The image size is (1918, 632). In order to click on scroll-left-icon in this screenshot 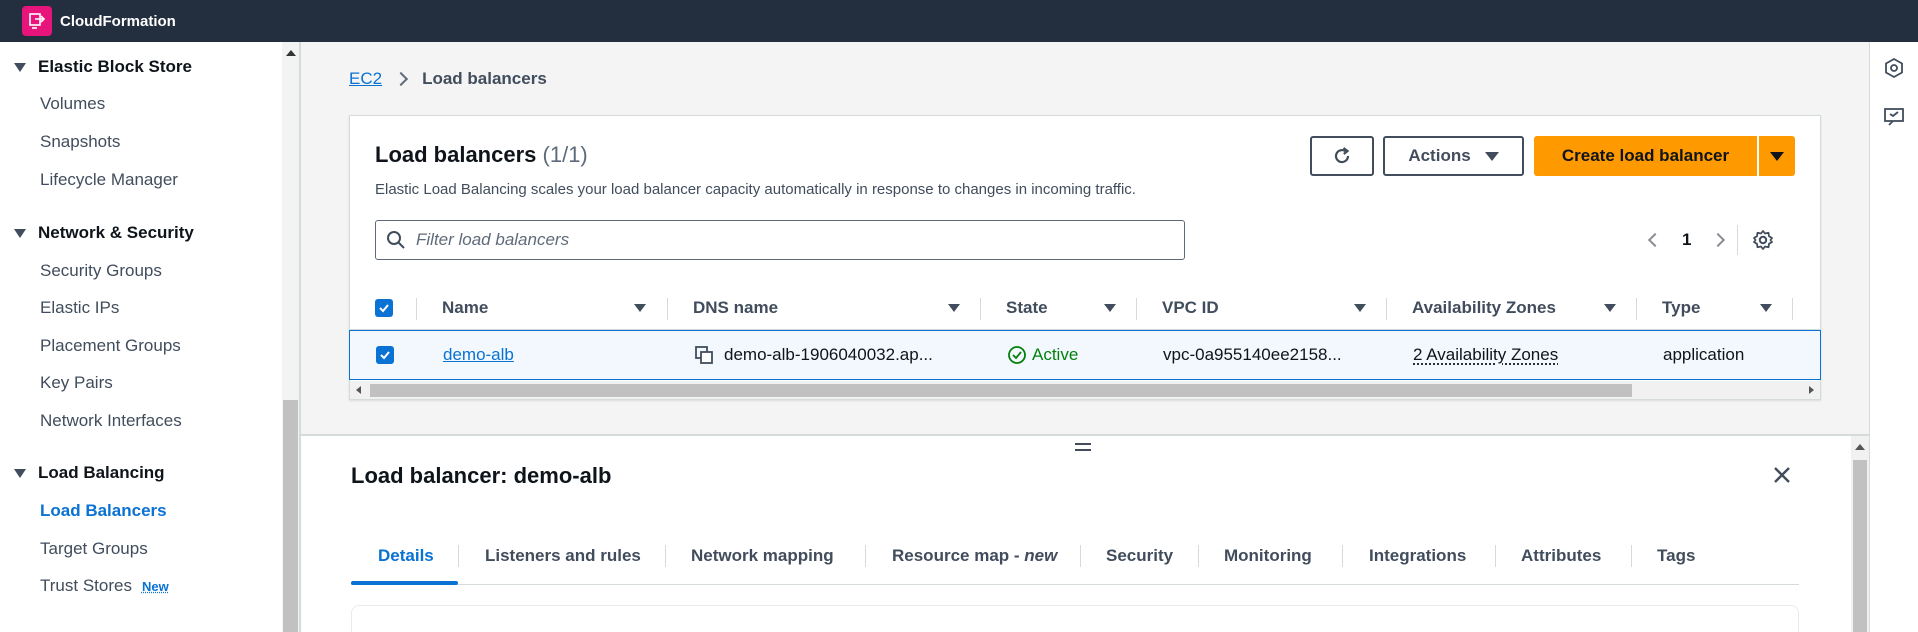, I will do `click(358, 390)`.